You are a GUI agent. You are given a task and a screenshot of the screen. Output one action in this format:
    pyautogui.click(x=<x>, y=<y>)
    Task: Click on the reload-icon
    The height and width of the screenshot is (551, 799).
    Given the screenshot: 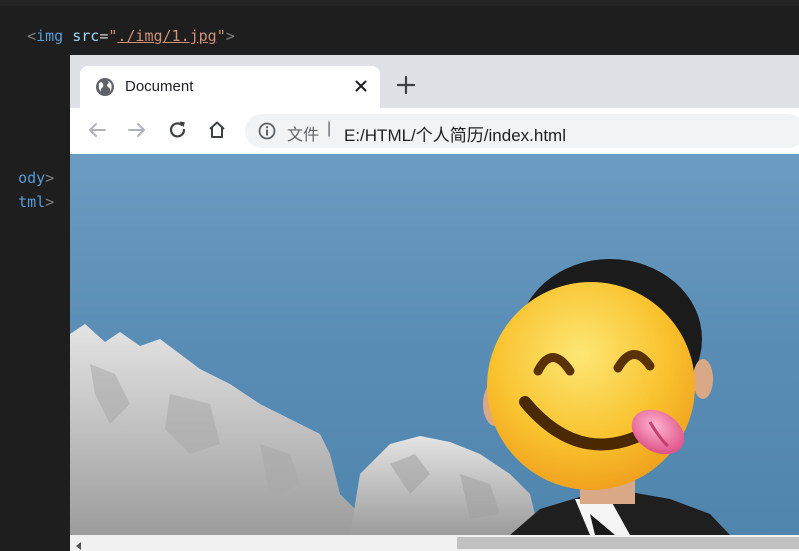 What is the action you would take?
    pyautogui.click(x=178, y=130)
    